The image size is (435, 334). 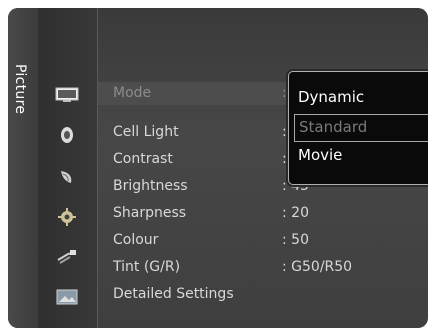 I want to click on side-tab: Picture, so click(x=23, y=168).